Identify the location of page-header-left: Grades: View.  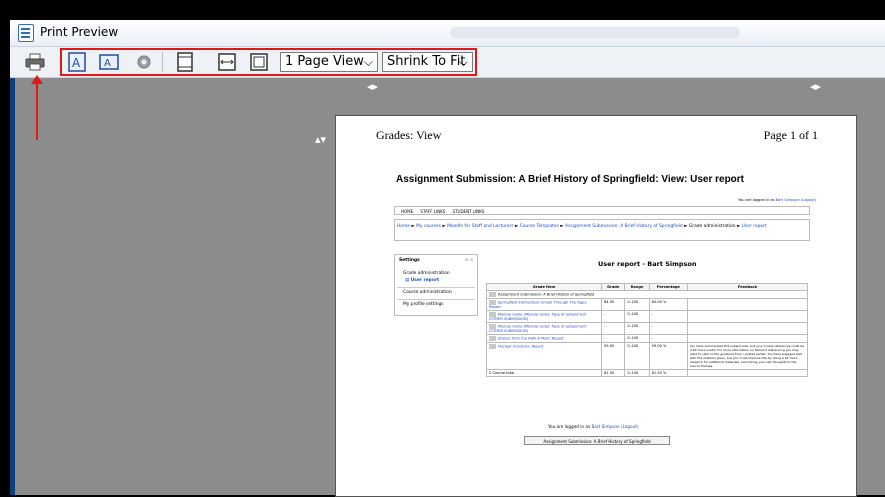
(409, 135).